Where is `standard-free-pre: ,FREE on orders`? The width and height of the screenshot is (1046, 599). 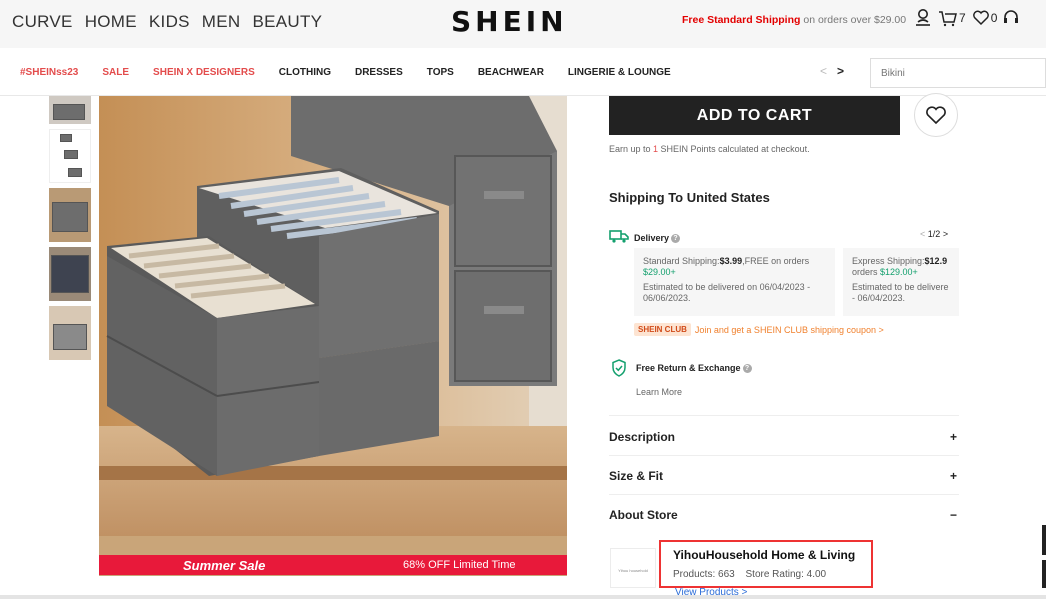
standard-free-pre: ,FREE on orders is located at coordinates (776, 261).